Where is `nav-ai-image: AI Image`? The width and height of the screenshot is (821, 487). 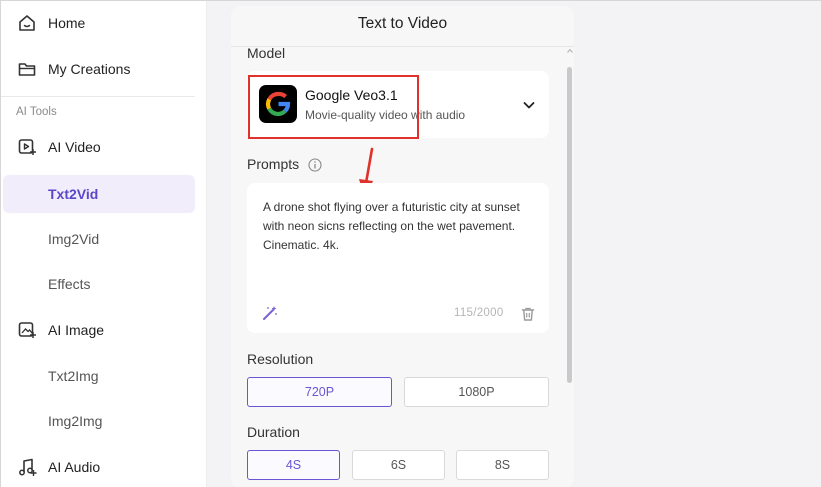 nav-ai-image: AI Image is located at coordinates (104, 330).